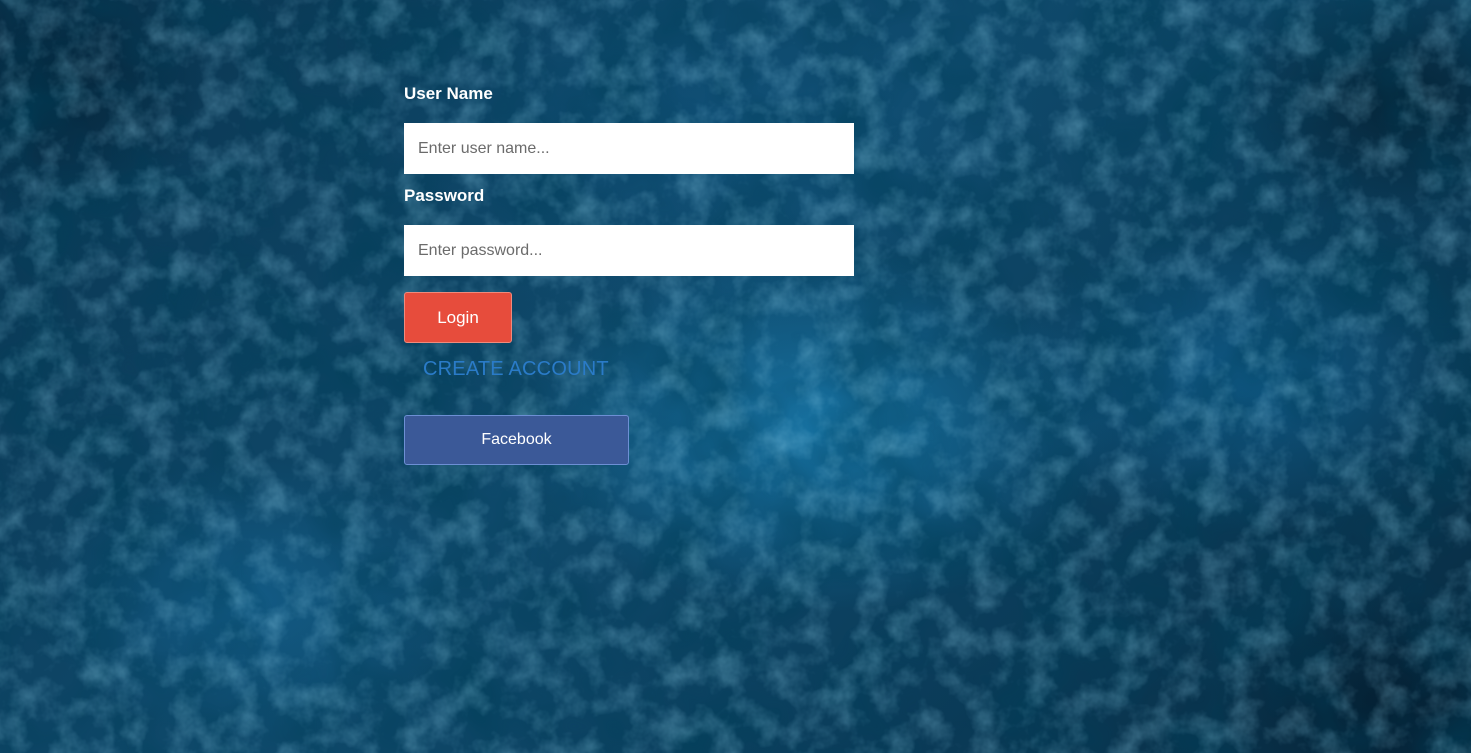 The image size is (1471, 753). What do you see at coordinates (444, 195) in the screenshot?
I see `password-label: Password` at bounding box center [444, 195].